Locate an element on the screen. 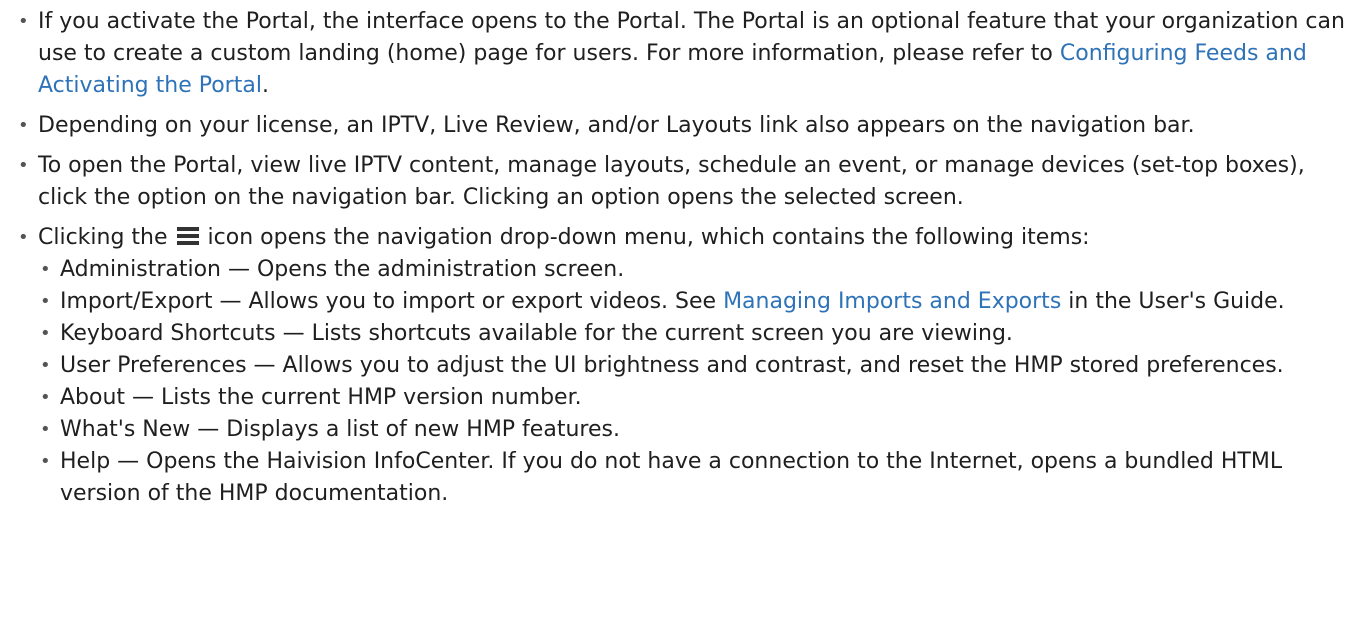 Image resolution: width=1356 pixels, height=640 pixels. menu-item-desc: — Lists the current HMP version number. is located at coordinates (353, 397).